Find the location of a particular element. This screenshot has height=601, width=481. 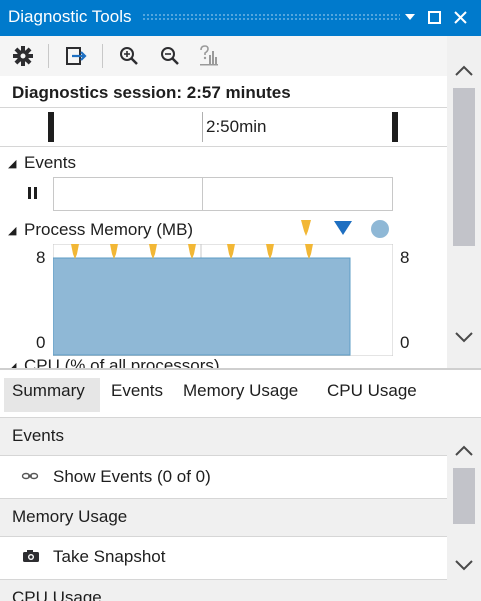

gc-legend-icon is located at coordinates (306, 230).